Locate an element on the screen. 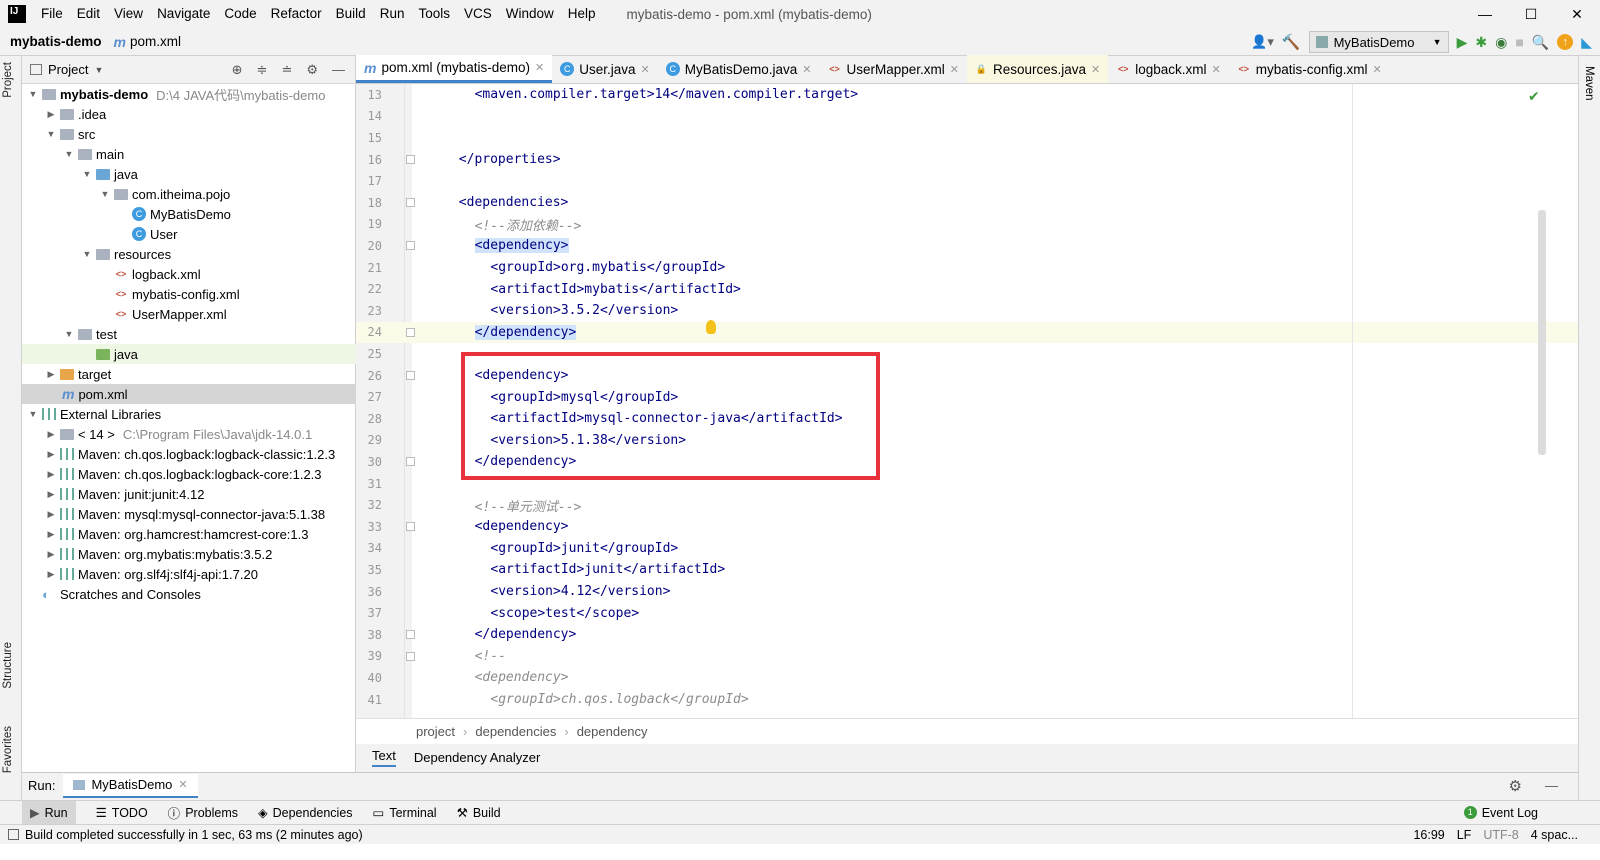  tree-item-src: ▼ src is located at coordinates (189, 134).